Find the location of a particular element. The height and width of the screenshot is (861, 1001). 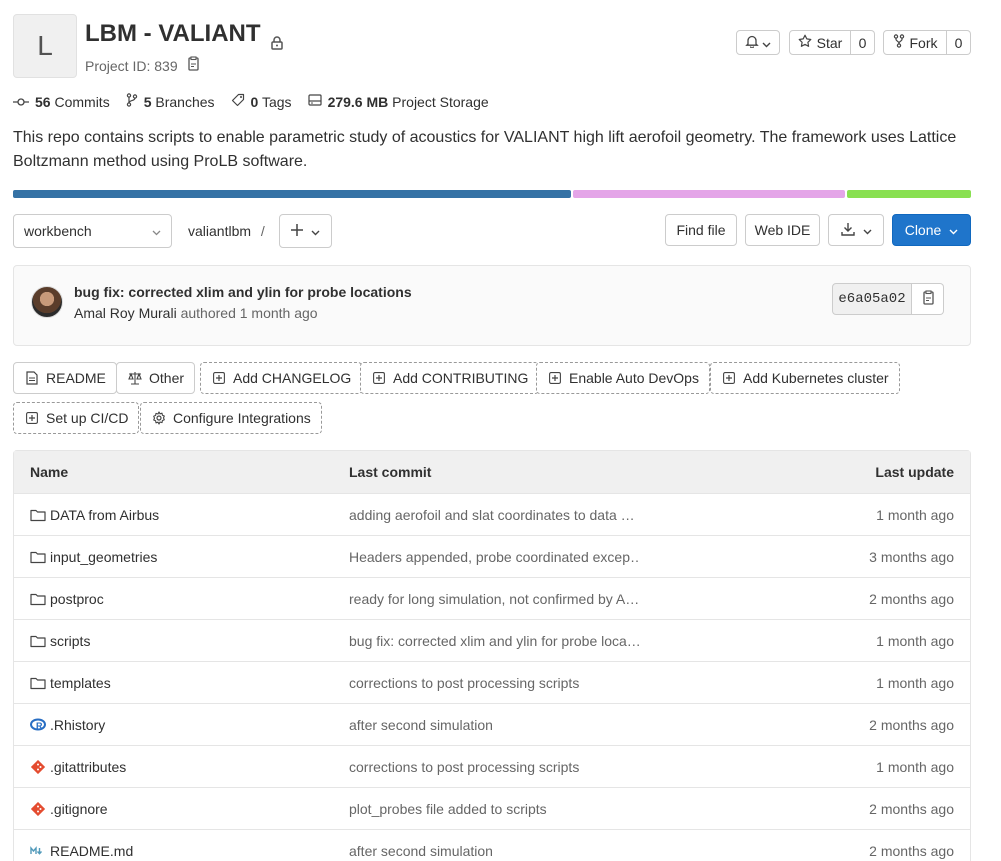

project-id-row: Project ID: 839 is located at coordinates (142, 65).